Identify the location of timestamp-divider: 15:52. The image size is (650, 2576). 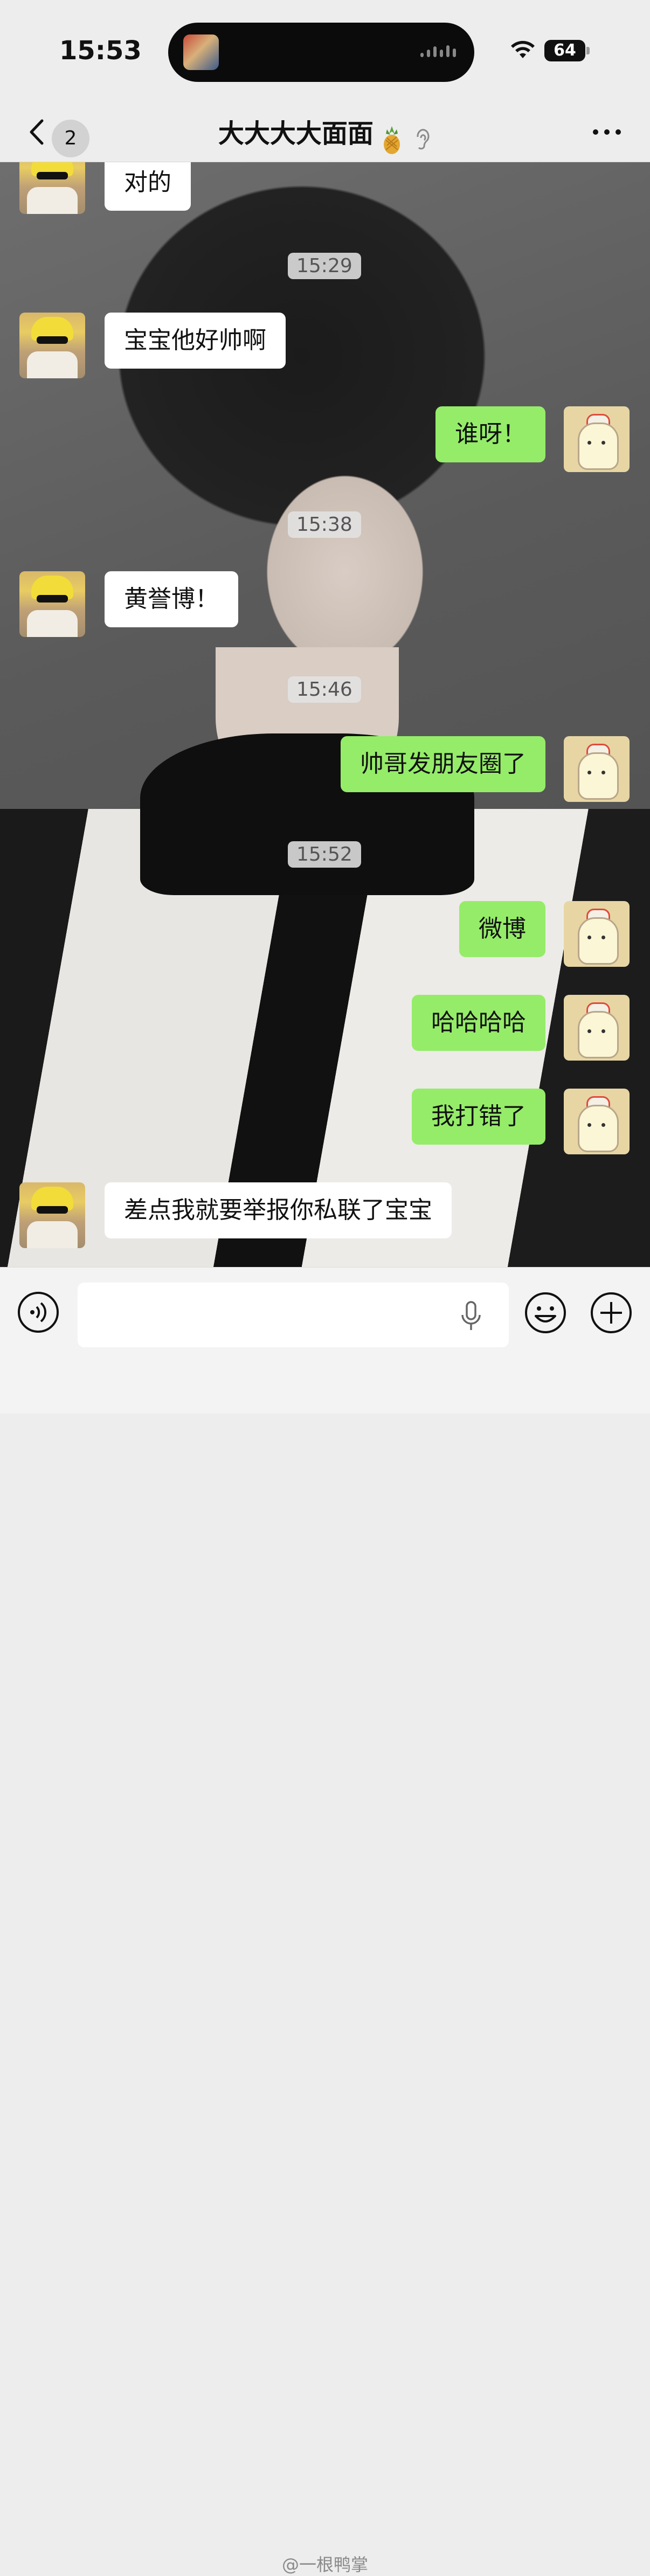
(324, 854).